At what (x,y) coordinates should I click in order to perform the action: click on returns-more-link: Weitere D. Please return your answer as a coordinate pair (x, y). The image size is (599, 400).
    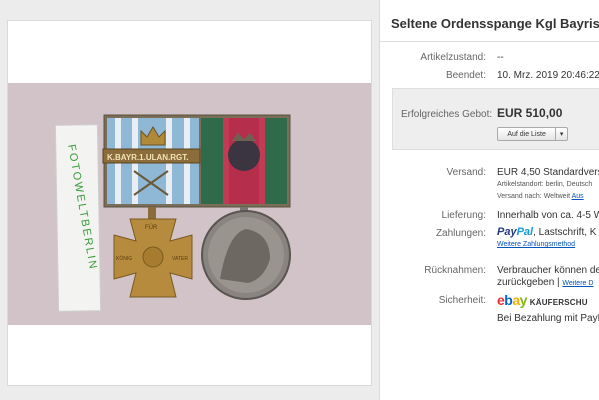
    Looking at the image, I should click on (577, 283).